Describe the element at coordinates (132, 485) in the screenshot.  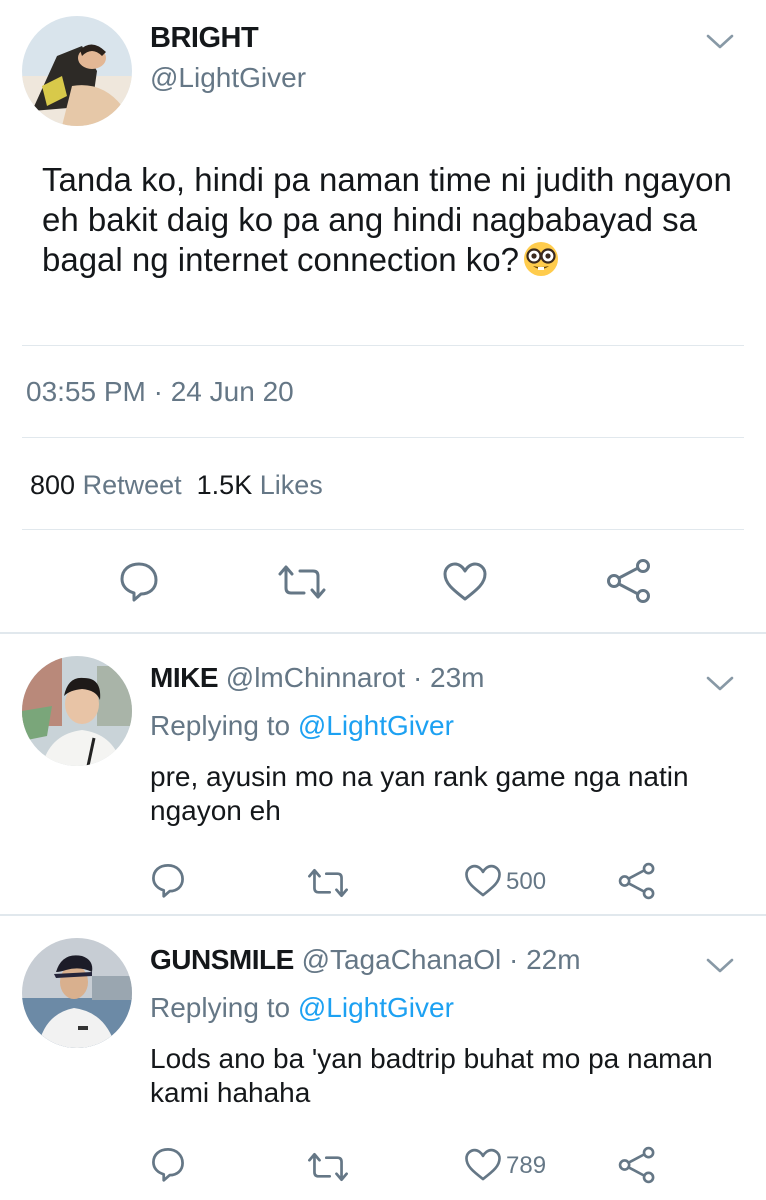
I see `retweet-label: Retweet` at that location.